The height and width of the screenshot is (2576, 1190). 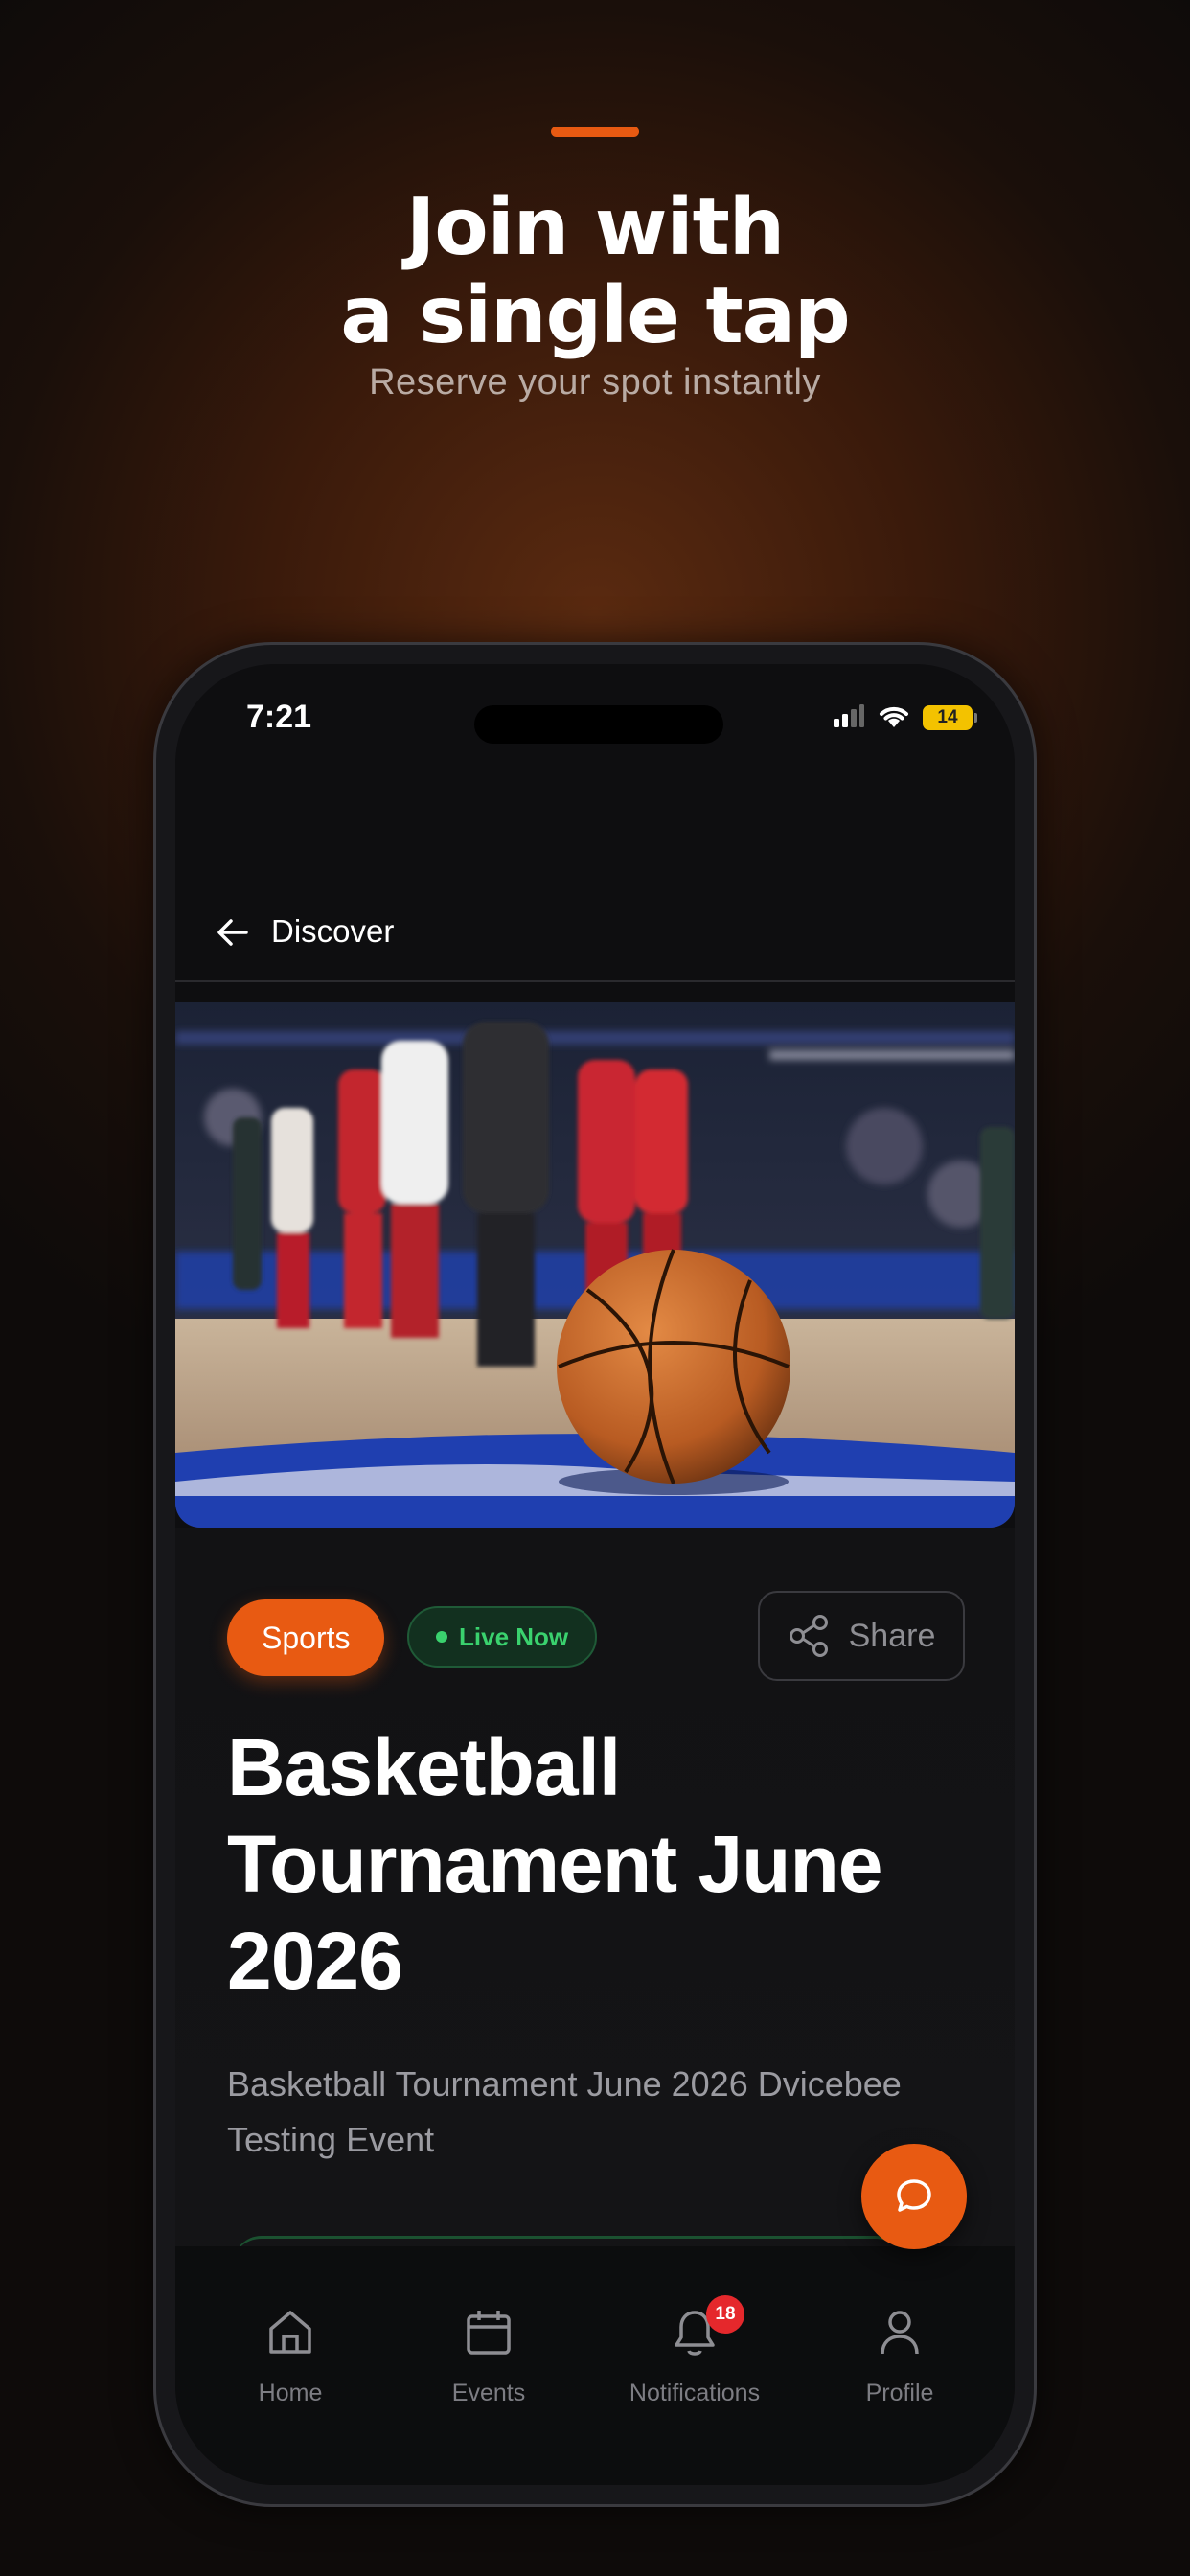 I want to click on nav-profile-label: Profile, so click(x=900, y=2393).